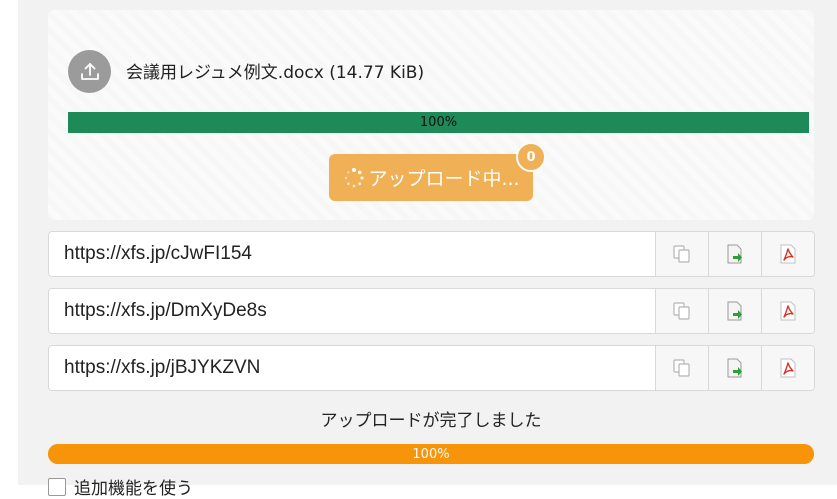 This screenshot has height=499, width=837. I want to click on extra-features-checkbox, so click(57, 486).